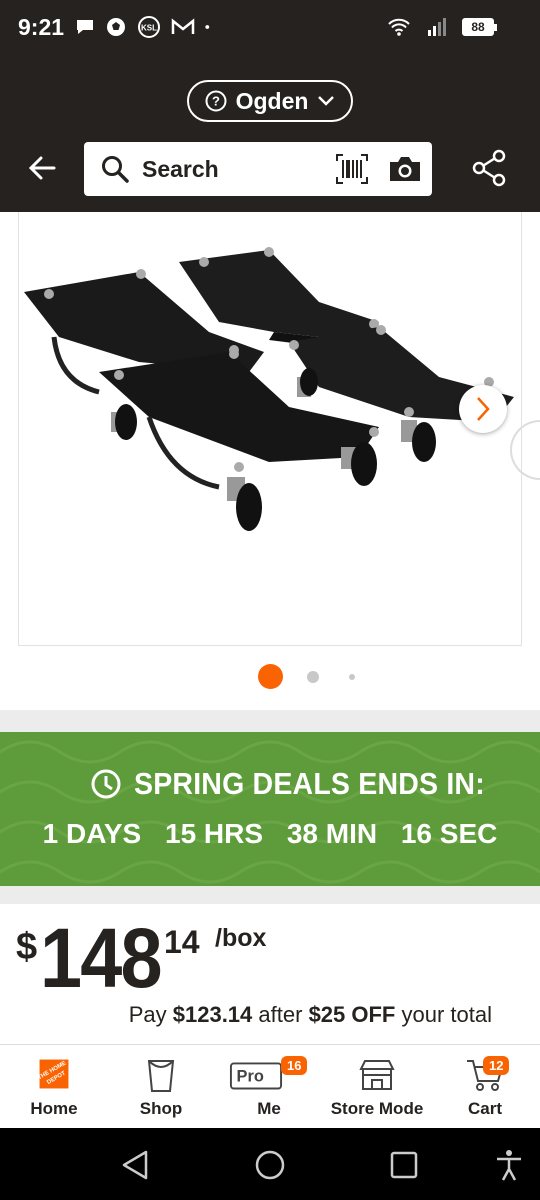 Image resolution: width=540 pixels, height=1200 pixels. What do you see at coordinates (101, 958) in the screenshot?
I see `price-dollars: 148` at bounding box center [101, 958].